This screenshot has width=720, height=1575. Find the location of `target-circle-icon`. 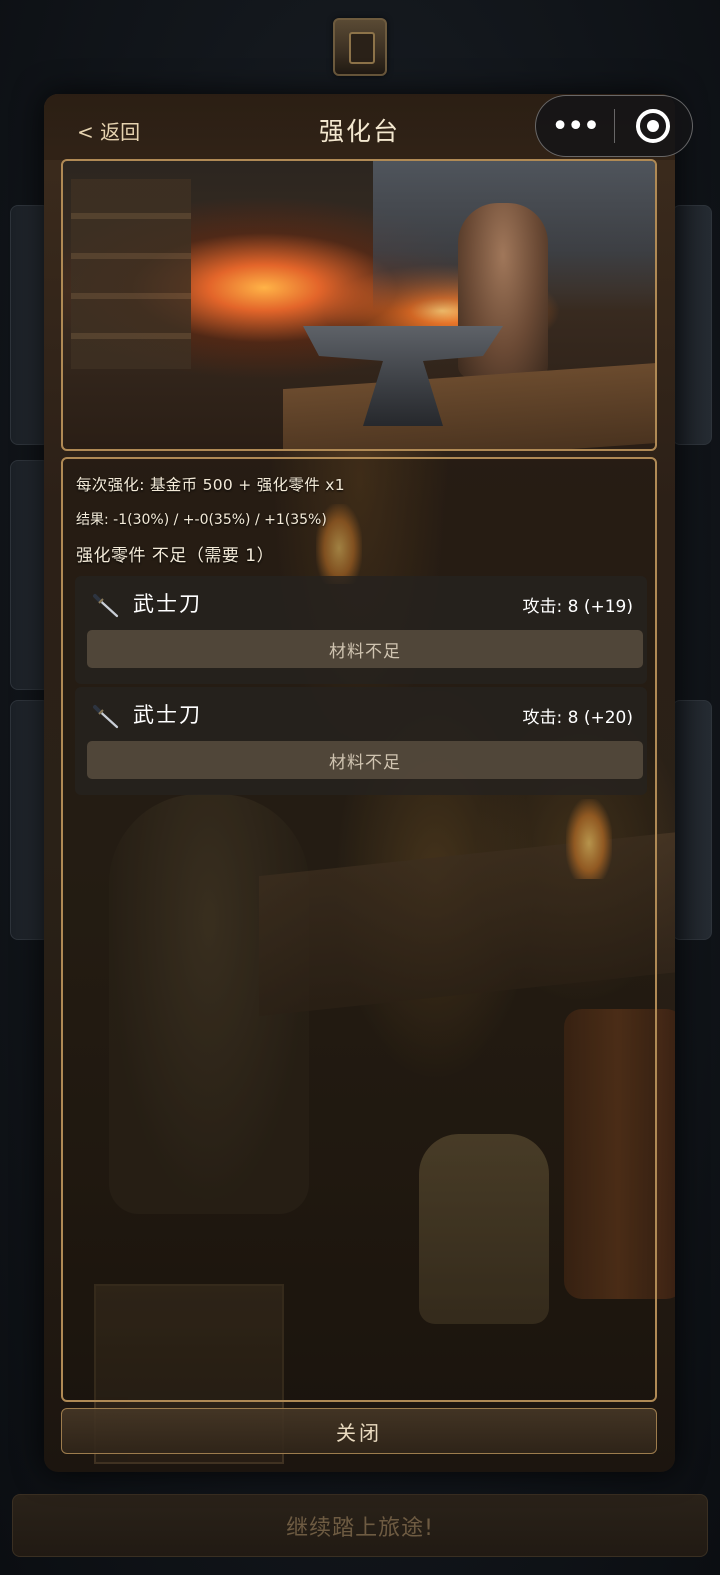

target-circle-icon is located at coordinates (654, 126).